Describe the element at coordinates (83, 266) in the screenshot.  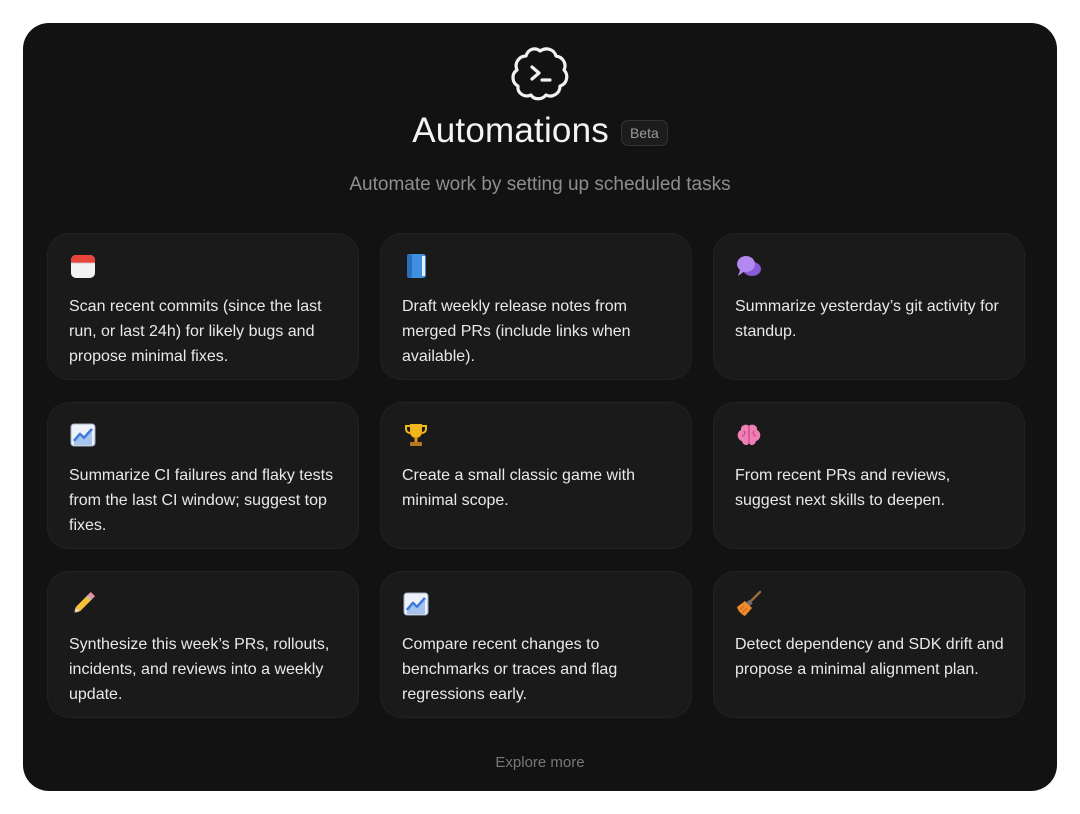
I see `calendar-icon` at that location.